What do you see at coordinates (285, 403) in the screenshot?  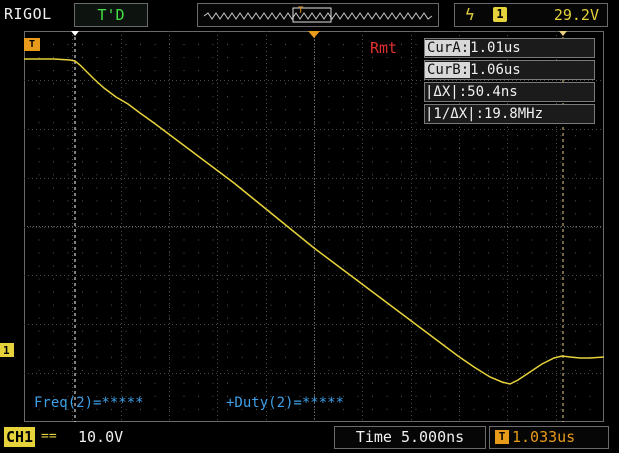 I see `duty-cycle-measurement: +Duty(2)=*****` at bounding box center [285, 403].